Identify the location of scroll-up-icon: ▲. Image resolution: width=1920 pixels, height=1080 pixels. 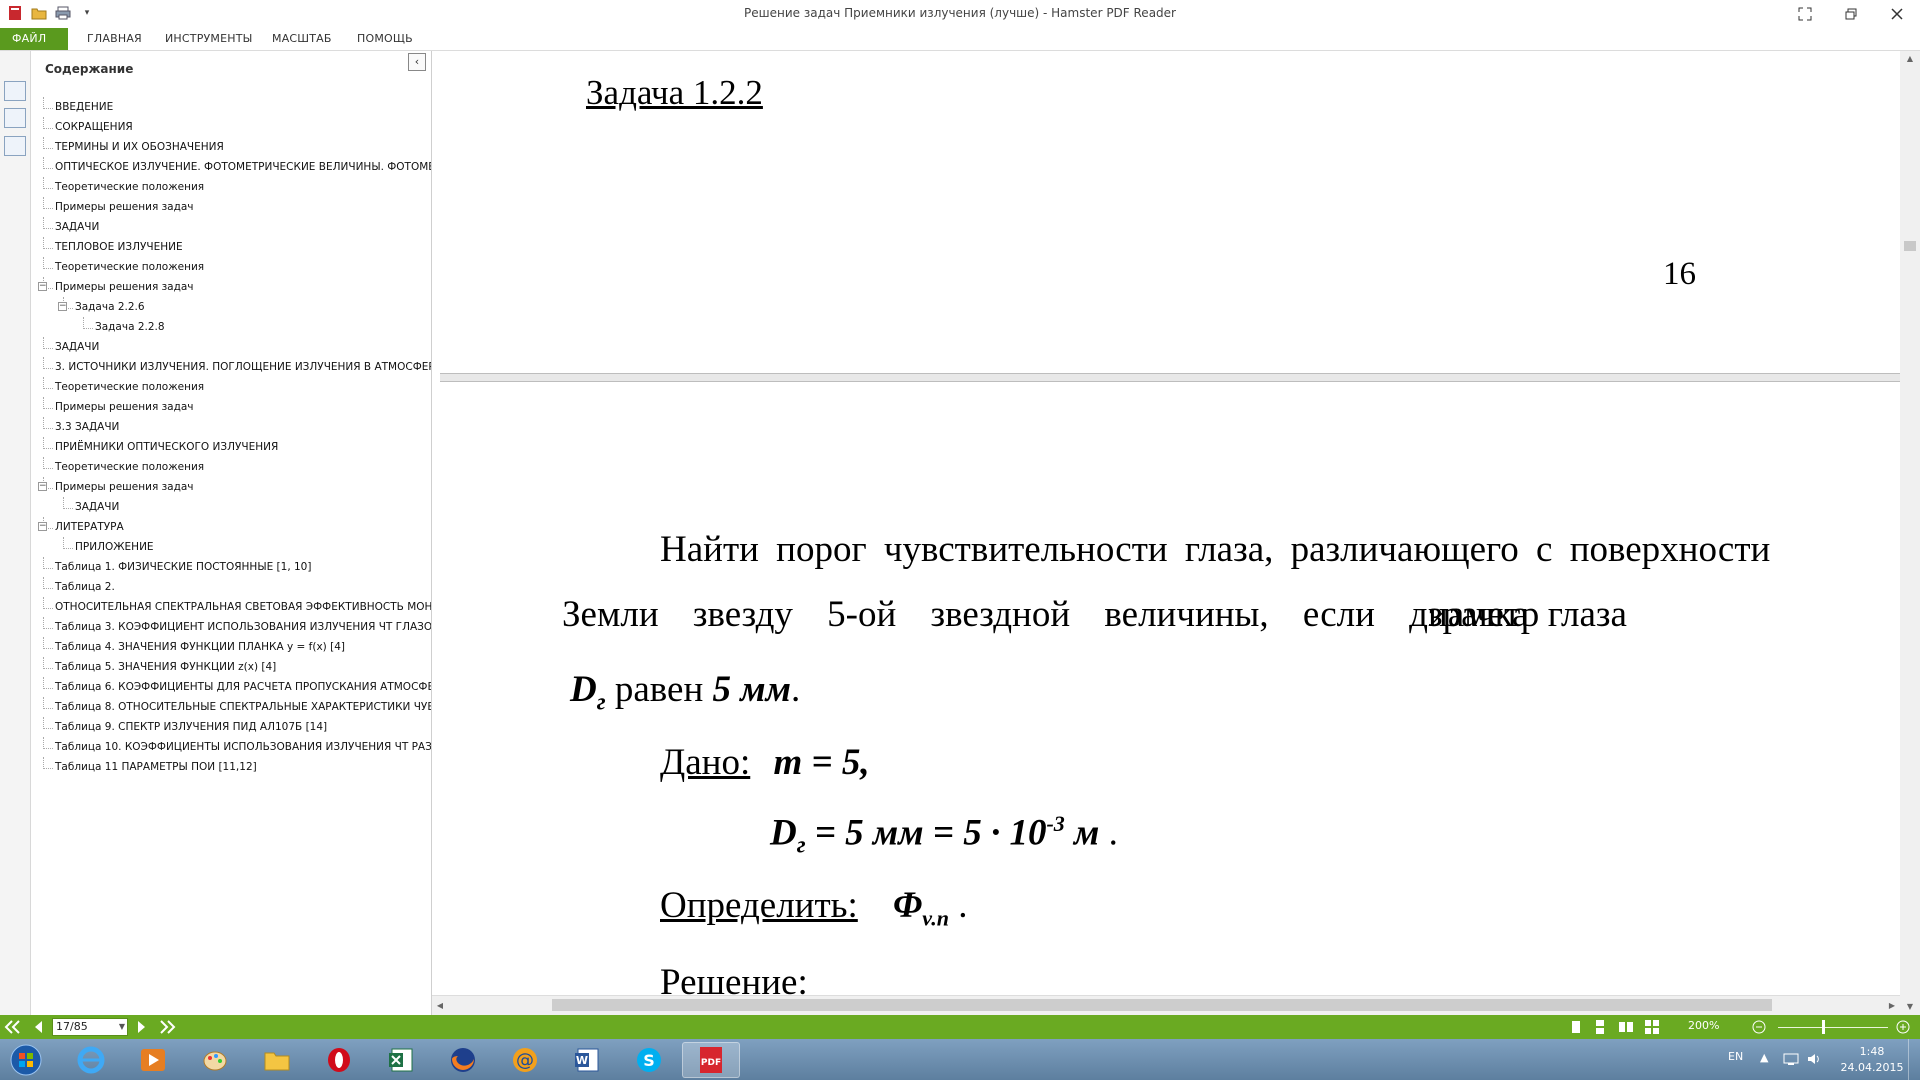
(1910, 59).